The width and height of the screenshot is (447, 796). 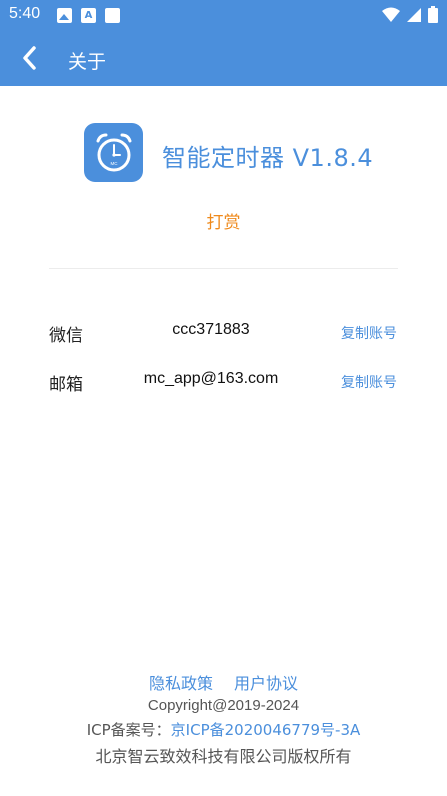 I want to click on footer-links: 隐私政策 用户协议, so click(x=223, y=682).